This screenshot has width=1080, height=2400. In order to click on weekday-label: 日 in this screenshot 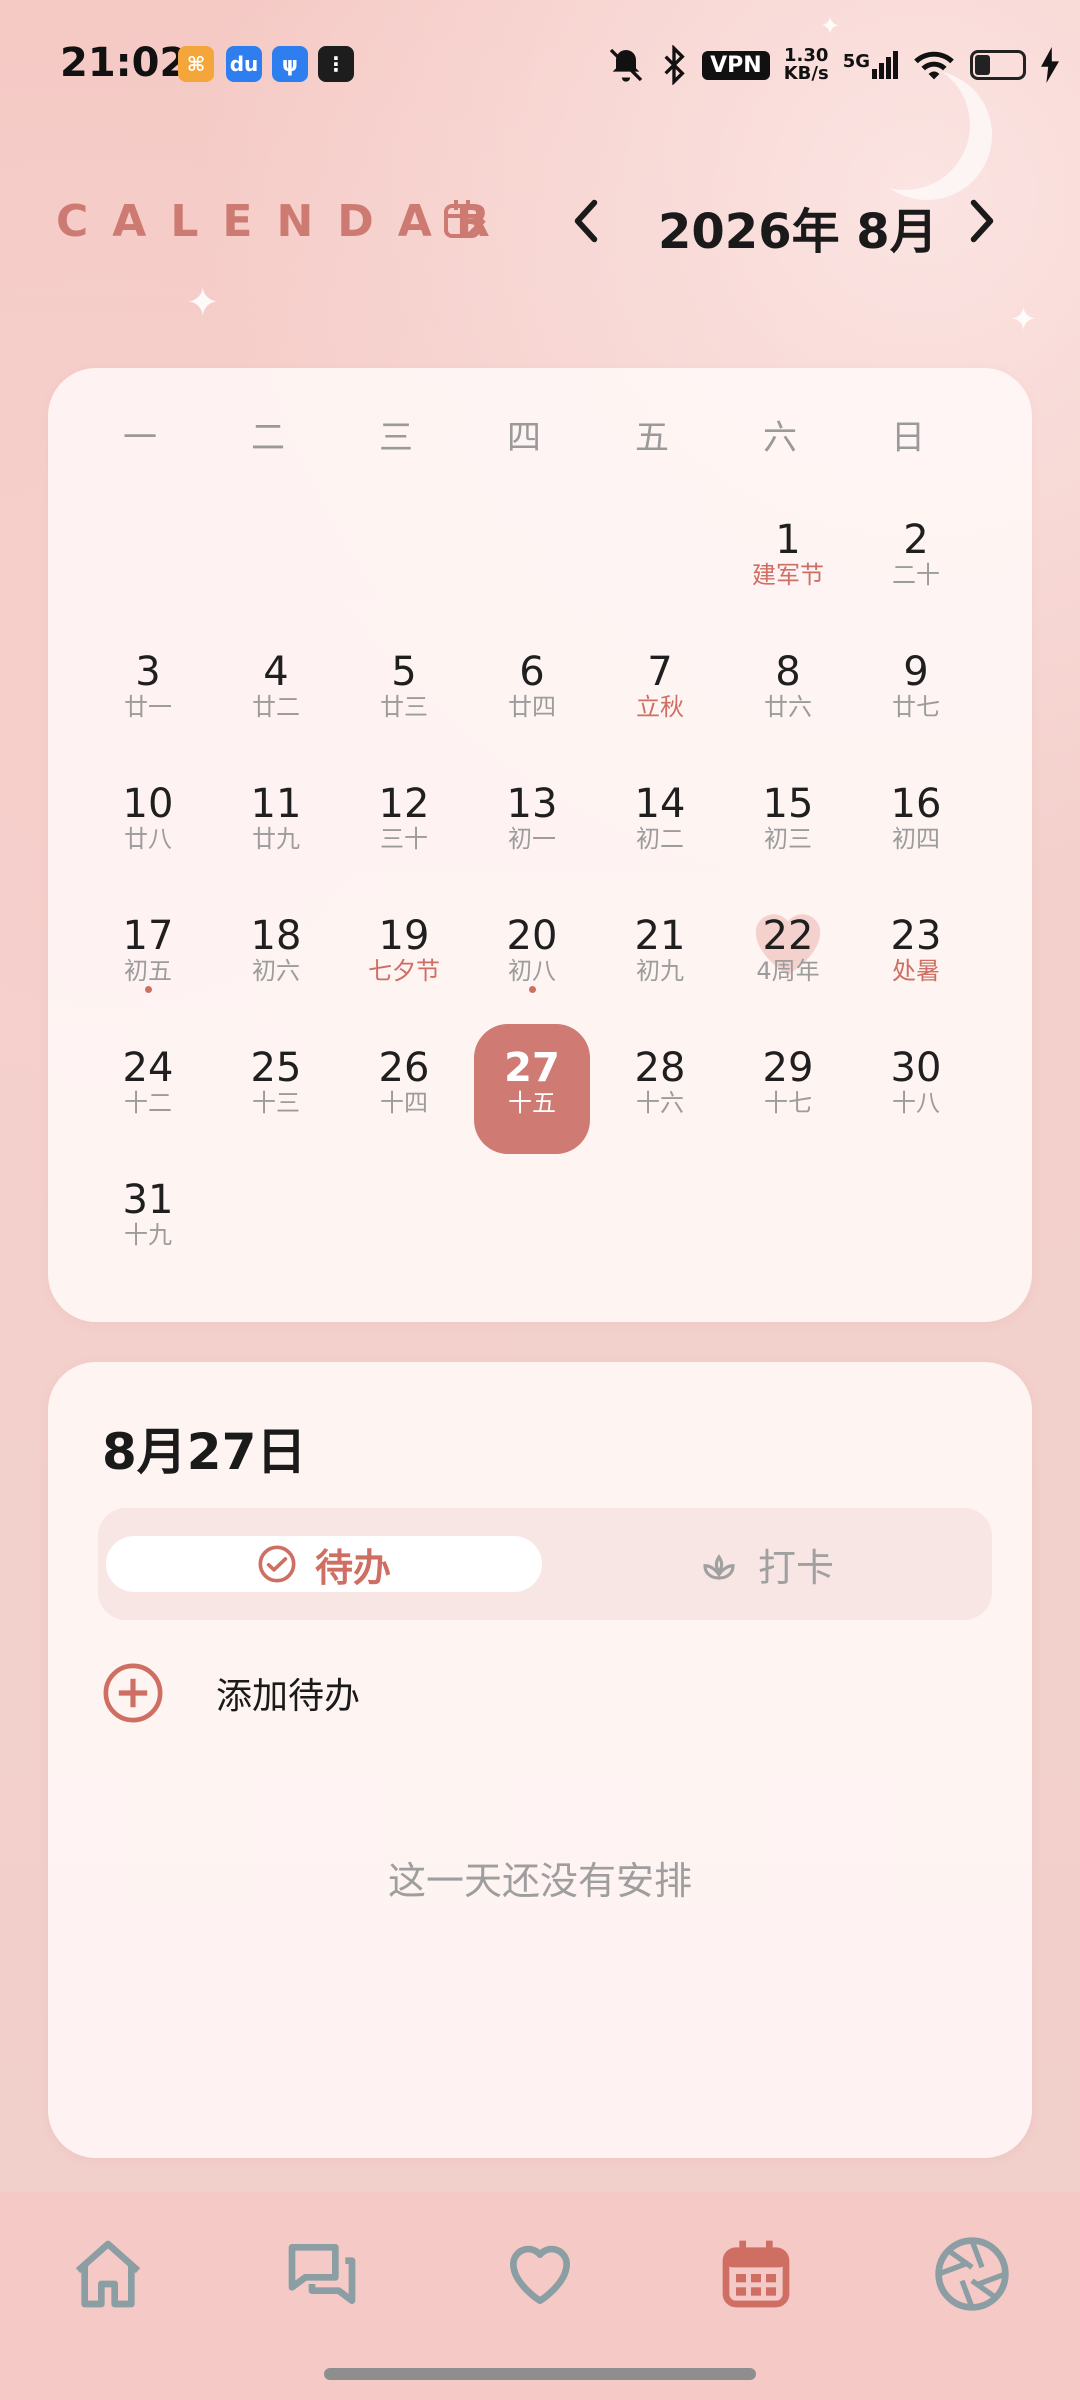, I will do `click(908, 438)`.